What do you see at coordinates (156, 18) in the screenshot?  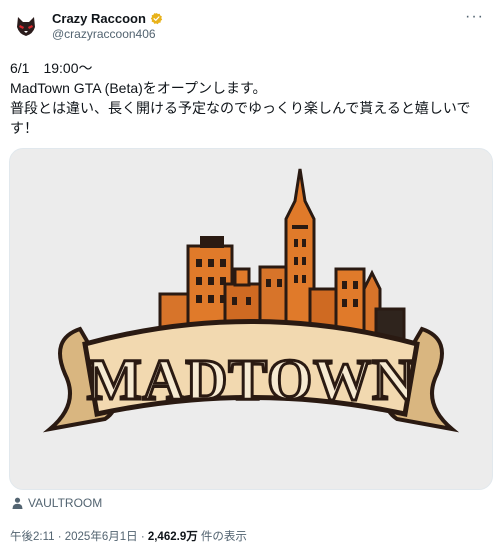 I see `verified-badge-icon` at bounding box center [156, 18].